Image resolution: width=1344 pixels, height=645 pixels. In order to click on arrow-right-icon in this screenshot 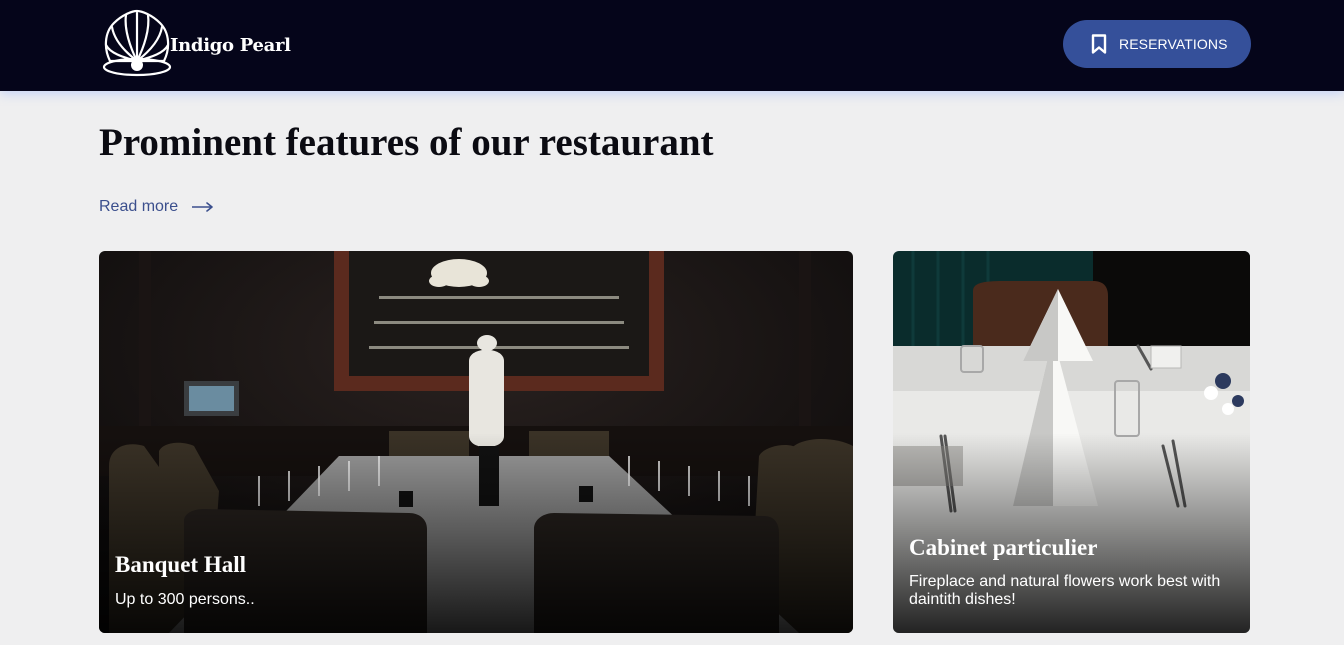, I will do `click(202, 207)`.